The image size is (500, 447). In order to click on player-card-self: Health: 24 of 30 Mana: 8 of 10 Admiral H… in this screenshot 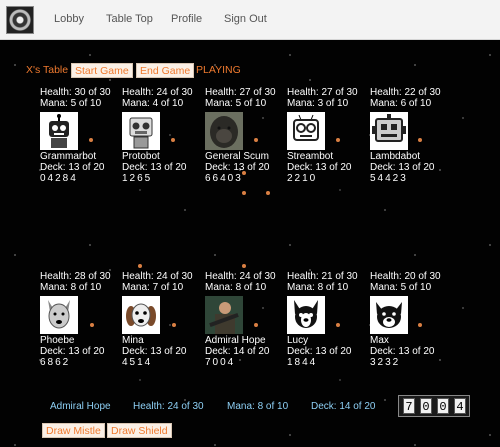, I will do `click(245, 319)`.